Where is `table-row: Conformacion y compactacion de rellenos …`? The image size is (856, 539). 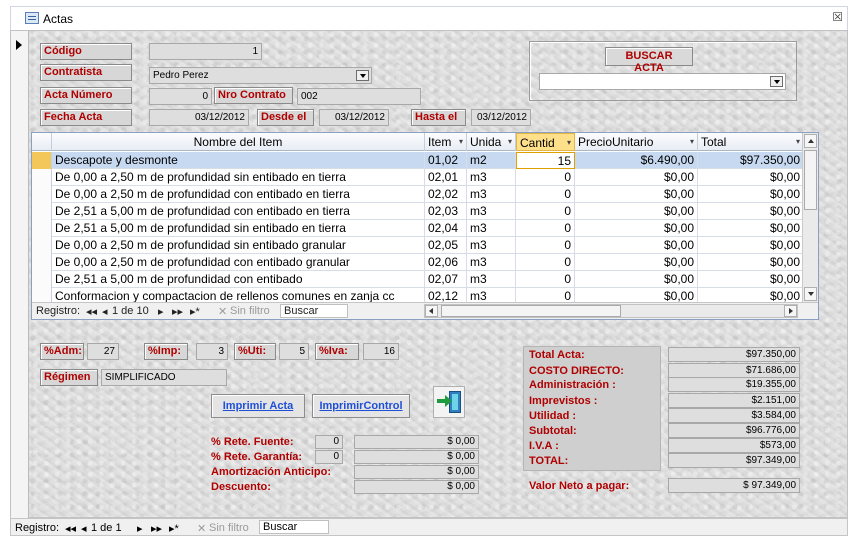 table-row: Conformacion y compactacion de rellenos … is located at coordinates (417, 295).